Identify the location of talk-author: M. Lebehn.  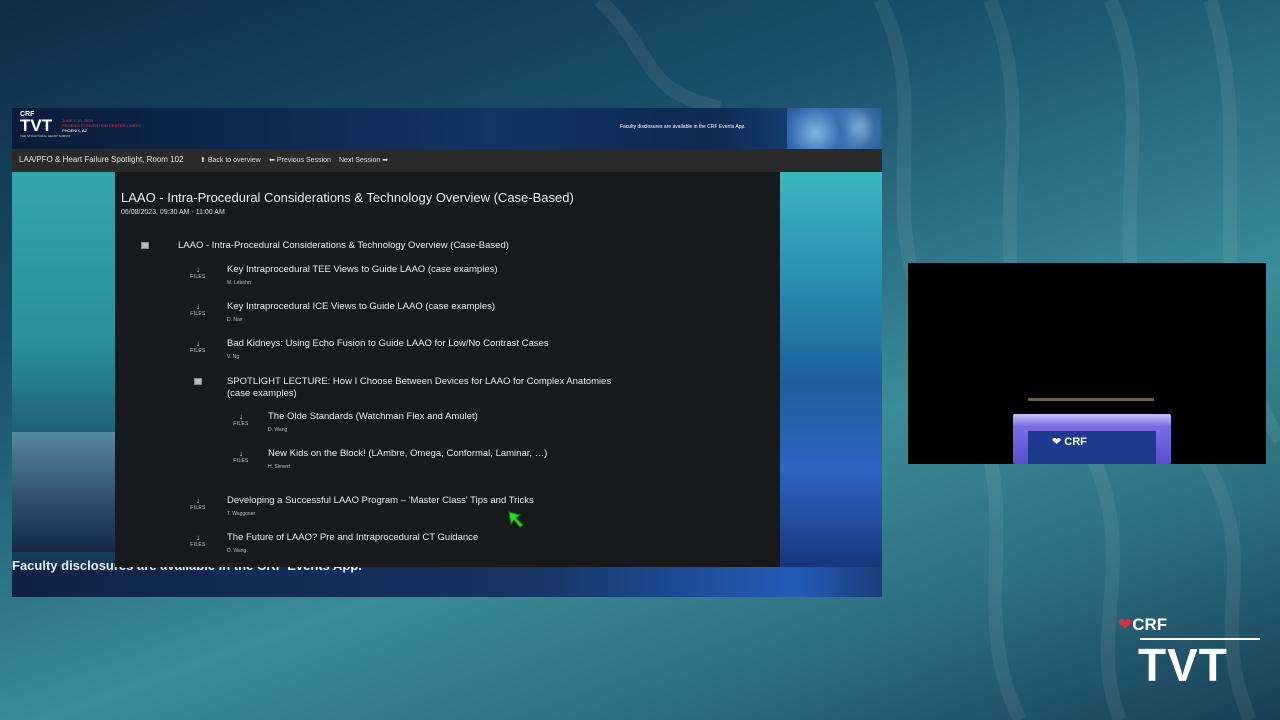
(239, 283).